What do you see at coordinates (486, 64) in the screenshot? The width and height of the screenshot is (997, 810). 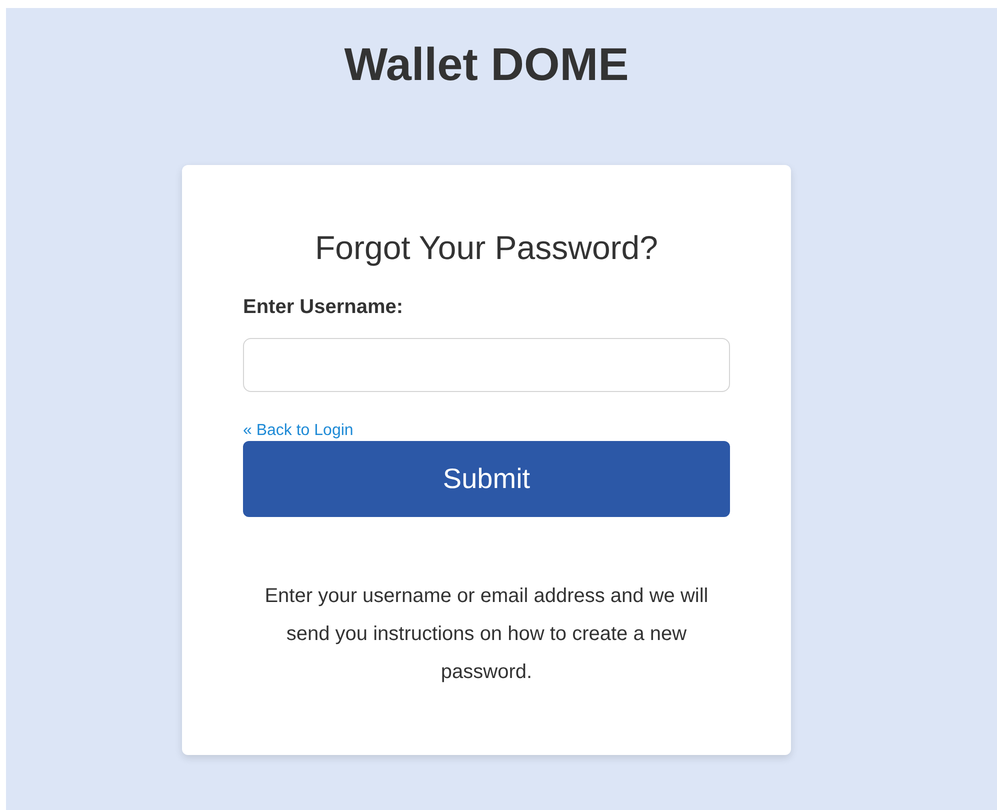 I see `site-title: Wallet DOME` at bounding box center [486, 64].